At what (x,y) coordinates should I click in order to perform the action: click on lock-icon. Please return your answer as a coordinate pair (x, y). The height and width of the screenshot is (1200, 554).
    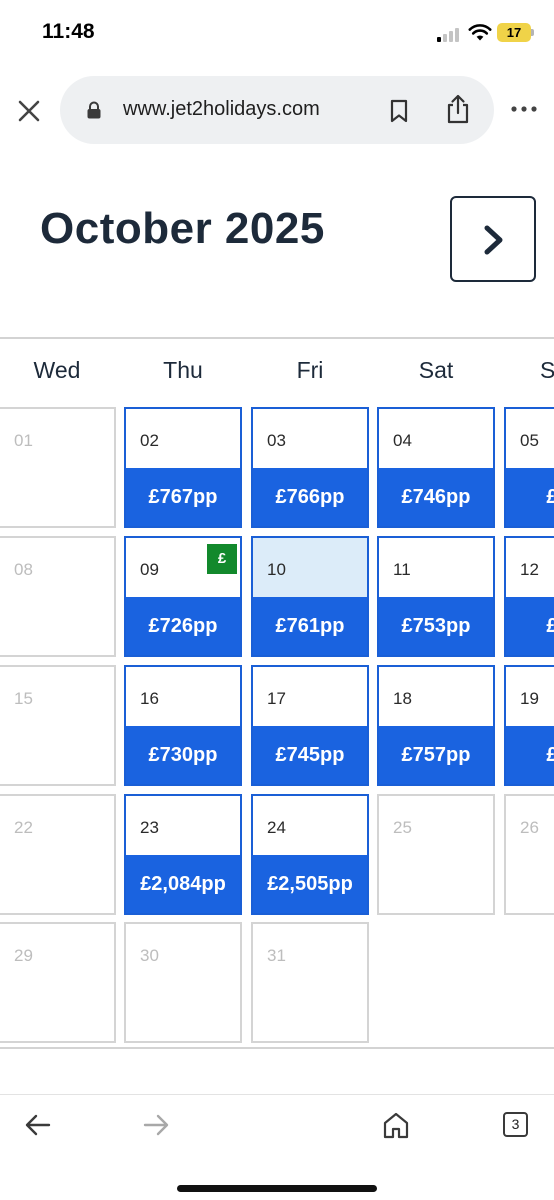
    Looking at the image, I should click on (94, 110).